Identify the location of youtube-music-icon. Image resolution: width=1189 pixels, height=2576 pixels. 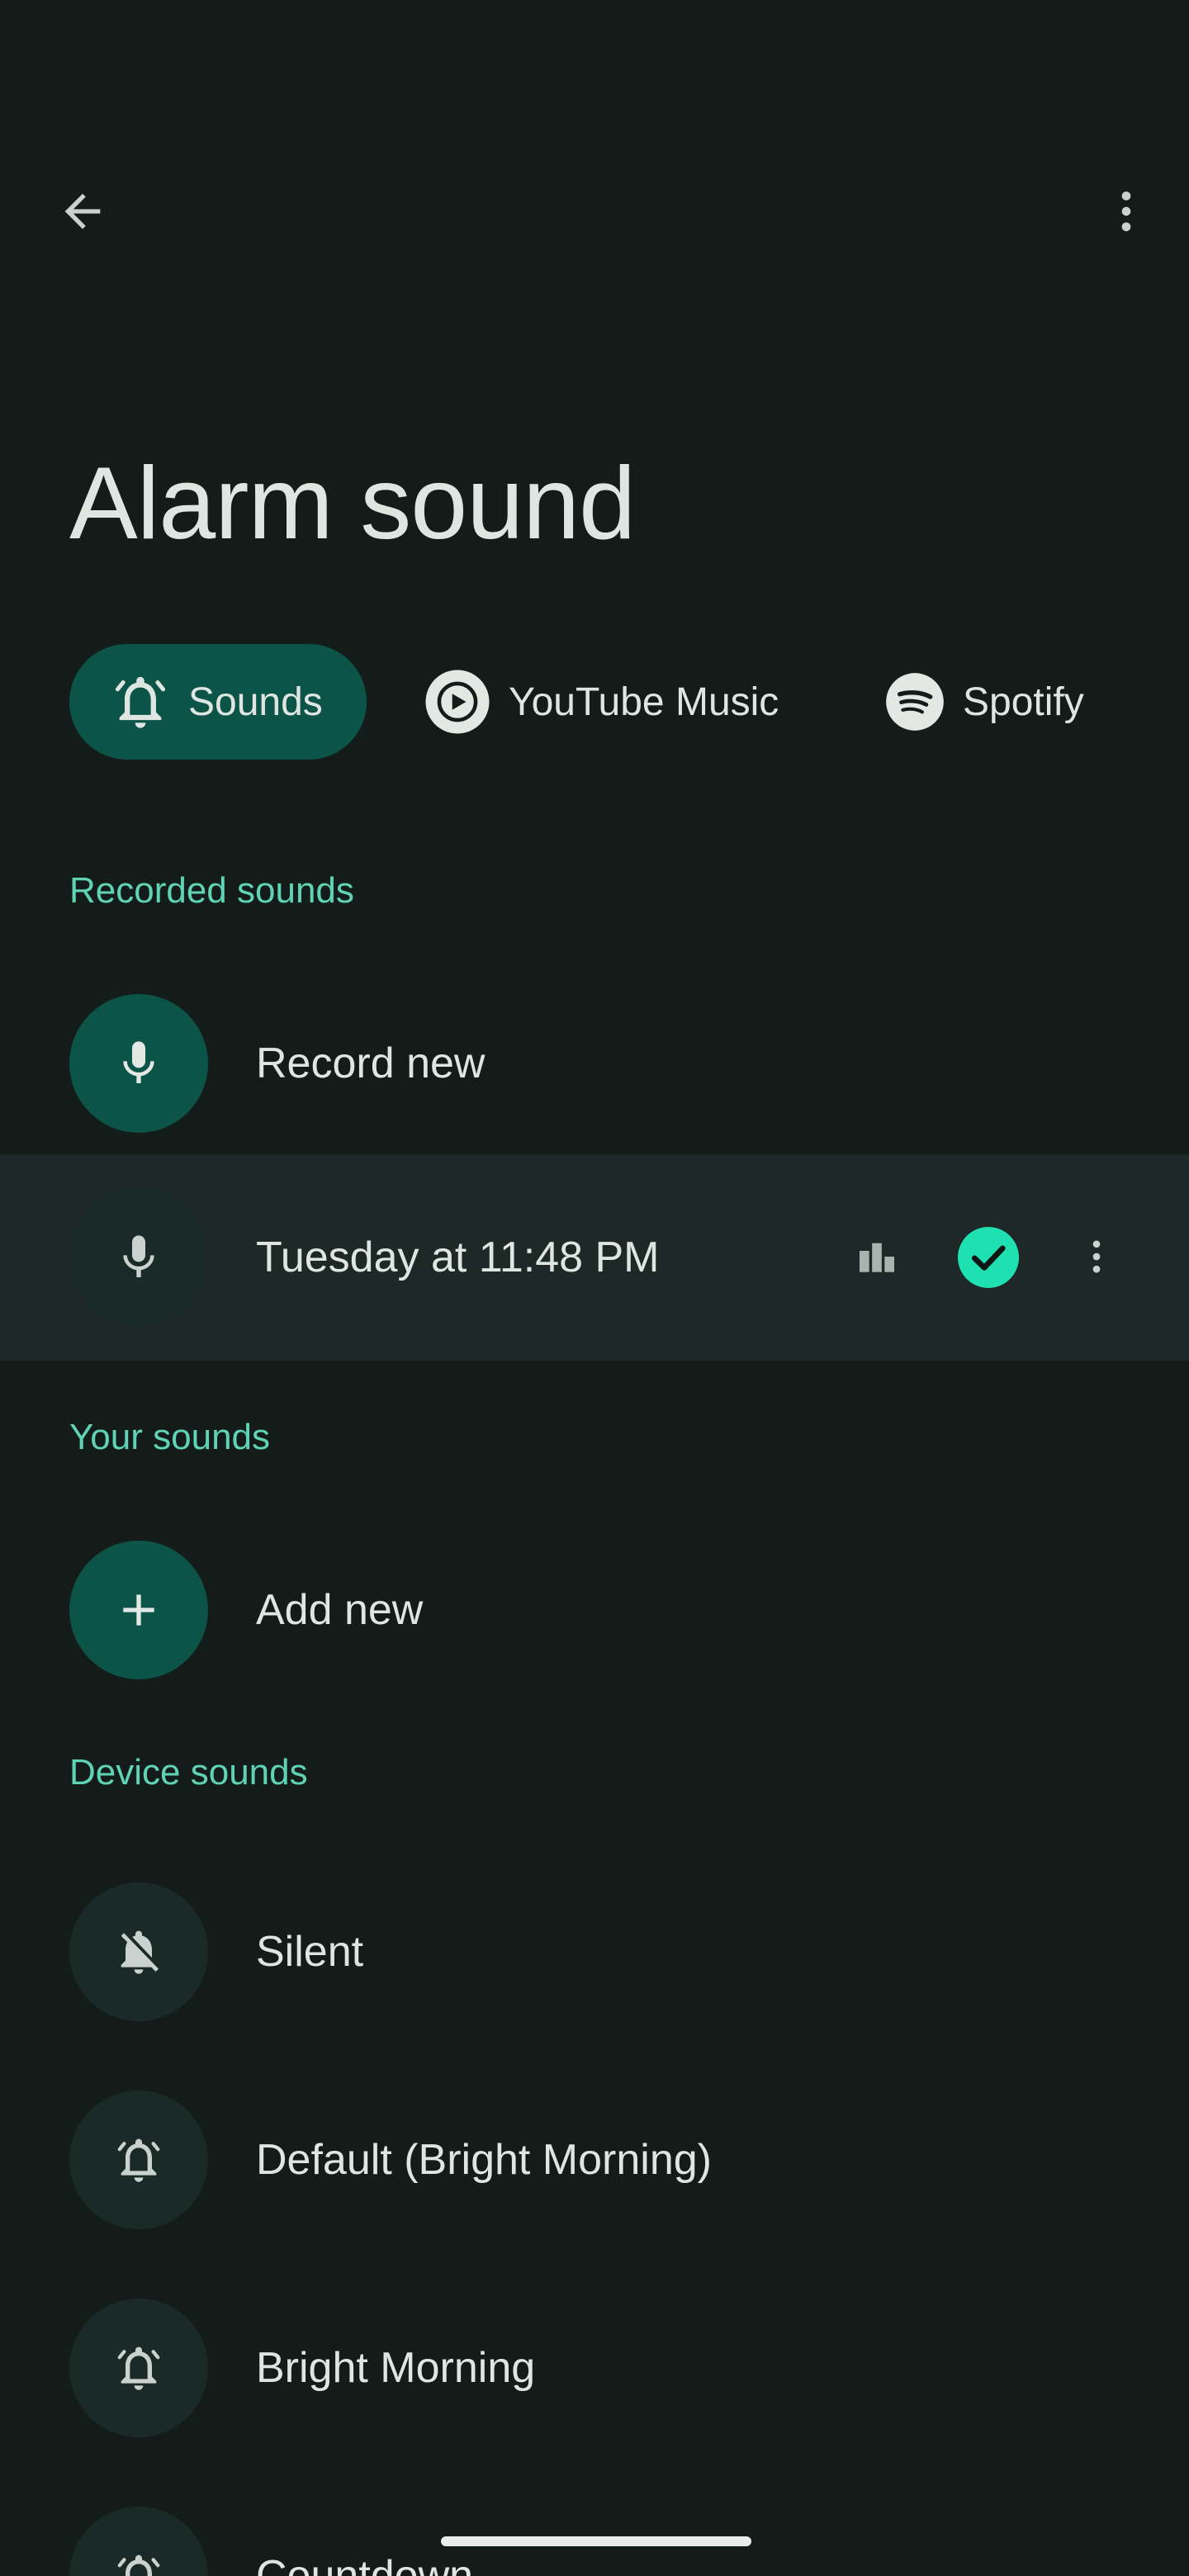
(457, 702).